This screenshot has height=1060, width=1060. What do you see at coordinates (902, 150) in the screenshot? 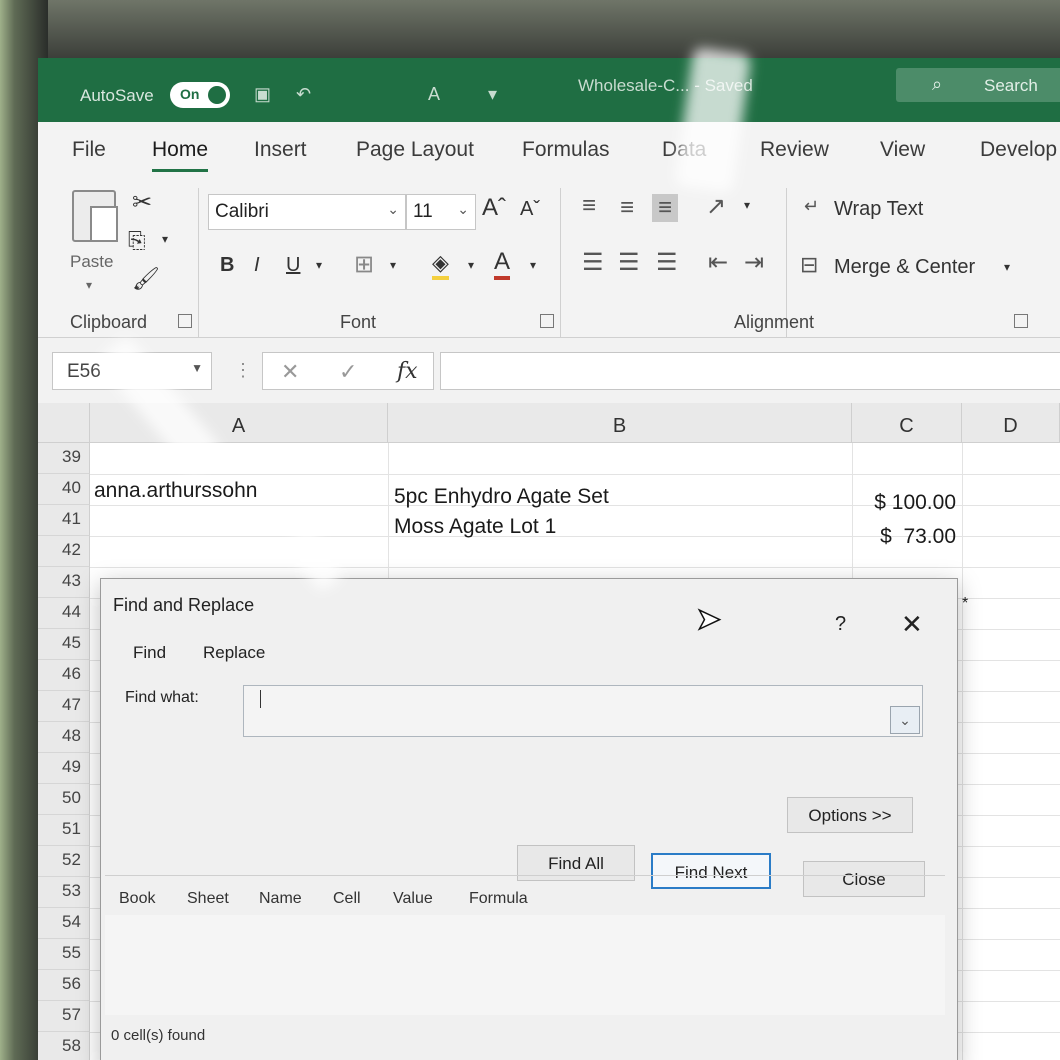
I see `tab-view: View` at bounding box center [902, 150].